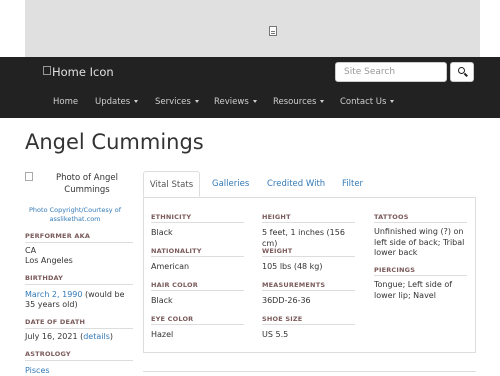 The image size is (500, 376). What do you see at coordinates (49, 260) in the screenshot?
I see `performer-aka-value-2: Los Angeles` at bounding box center [49, 260].